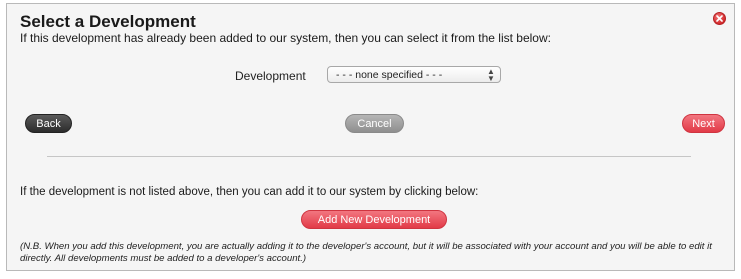 This screenshot has height=279, width=741. Describe the element at coordinates (374, 219) in the screenshot. I see `add-new-development-button: Add New Development` at that location.